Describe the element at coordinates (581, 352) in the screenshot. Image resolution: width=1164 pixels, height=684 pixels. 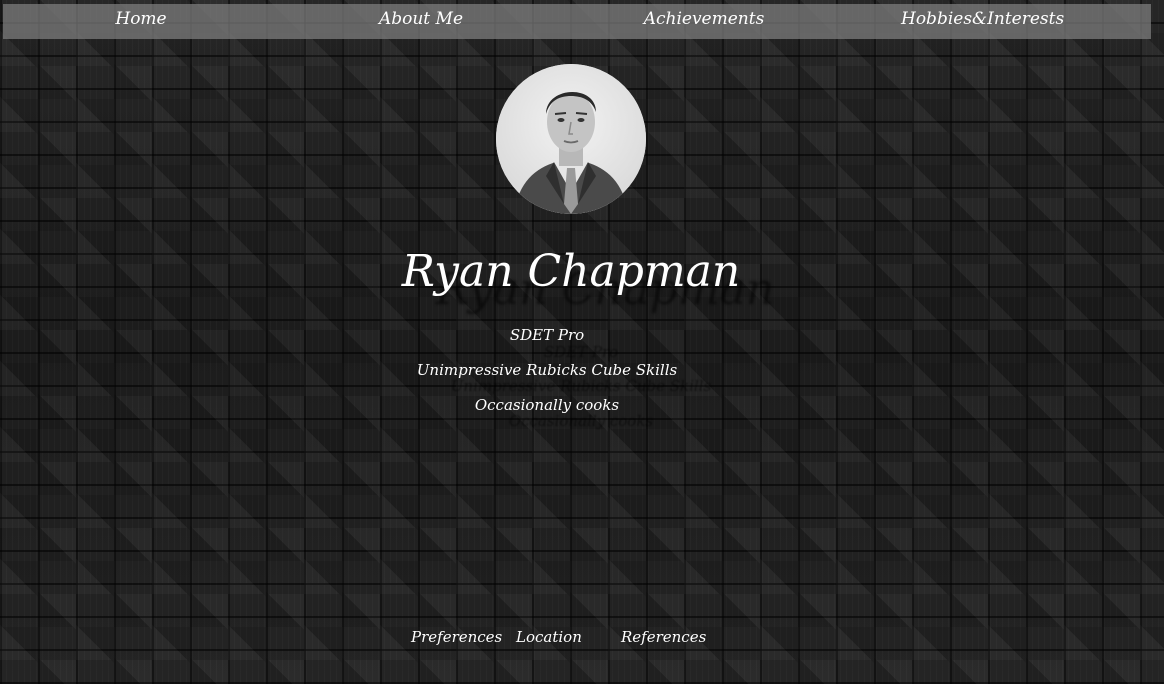
I see `tagline-shadow: SDET Pro` at that location.